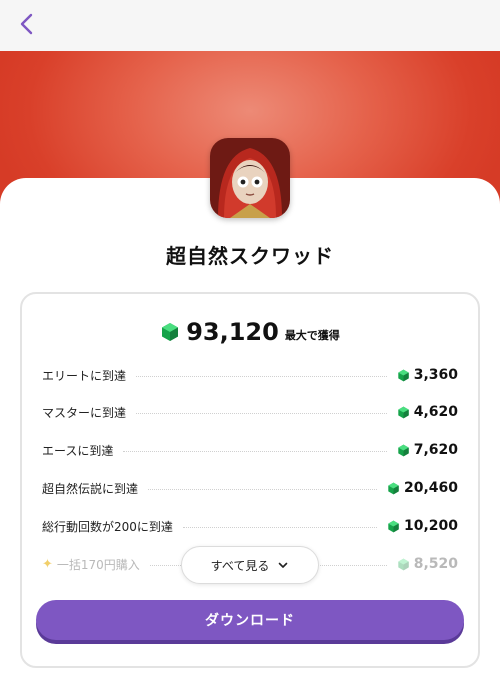 The image size is (500, 700). I want to click on mission-value: 7,620, so click(435, 450).